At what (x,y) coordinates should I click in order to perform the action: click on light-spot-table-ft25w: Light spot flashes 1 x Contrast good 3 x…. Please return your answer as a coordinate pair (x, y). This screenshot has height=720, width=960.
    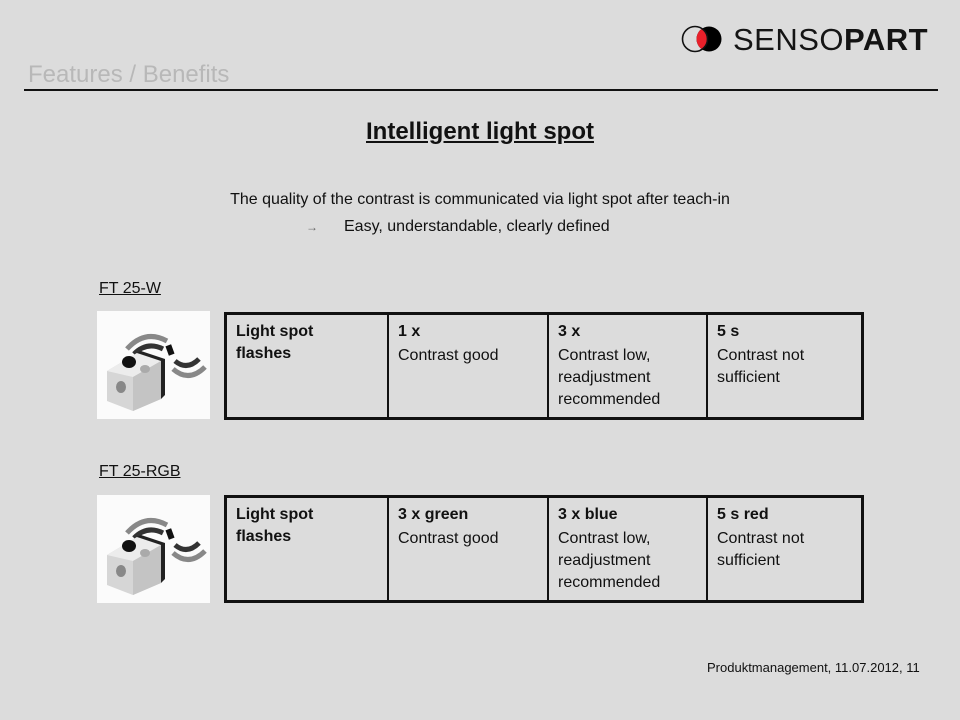
    Looking at the image, I should click on (544, 366).